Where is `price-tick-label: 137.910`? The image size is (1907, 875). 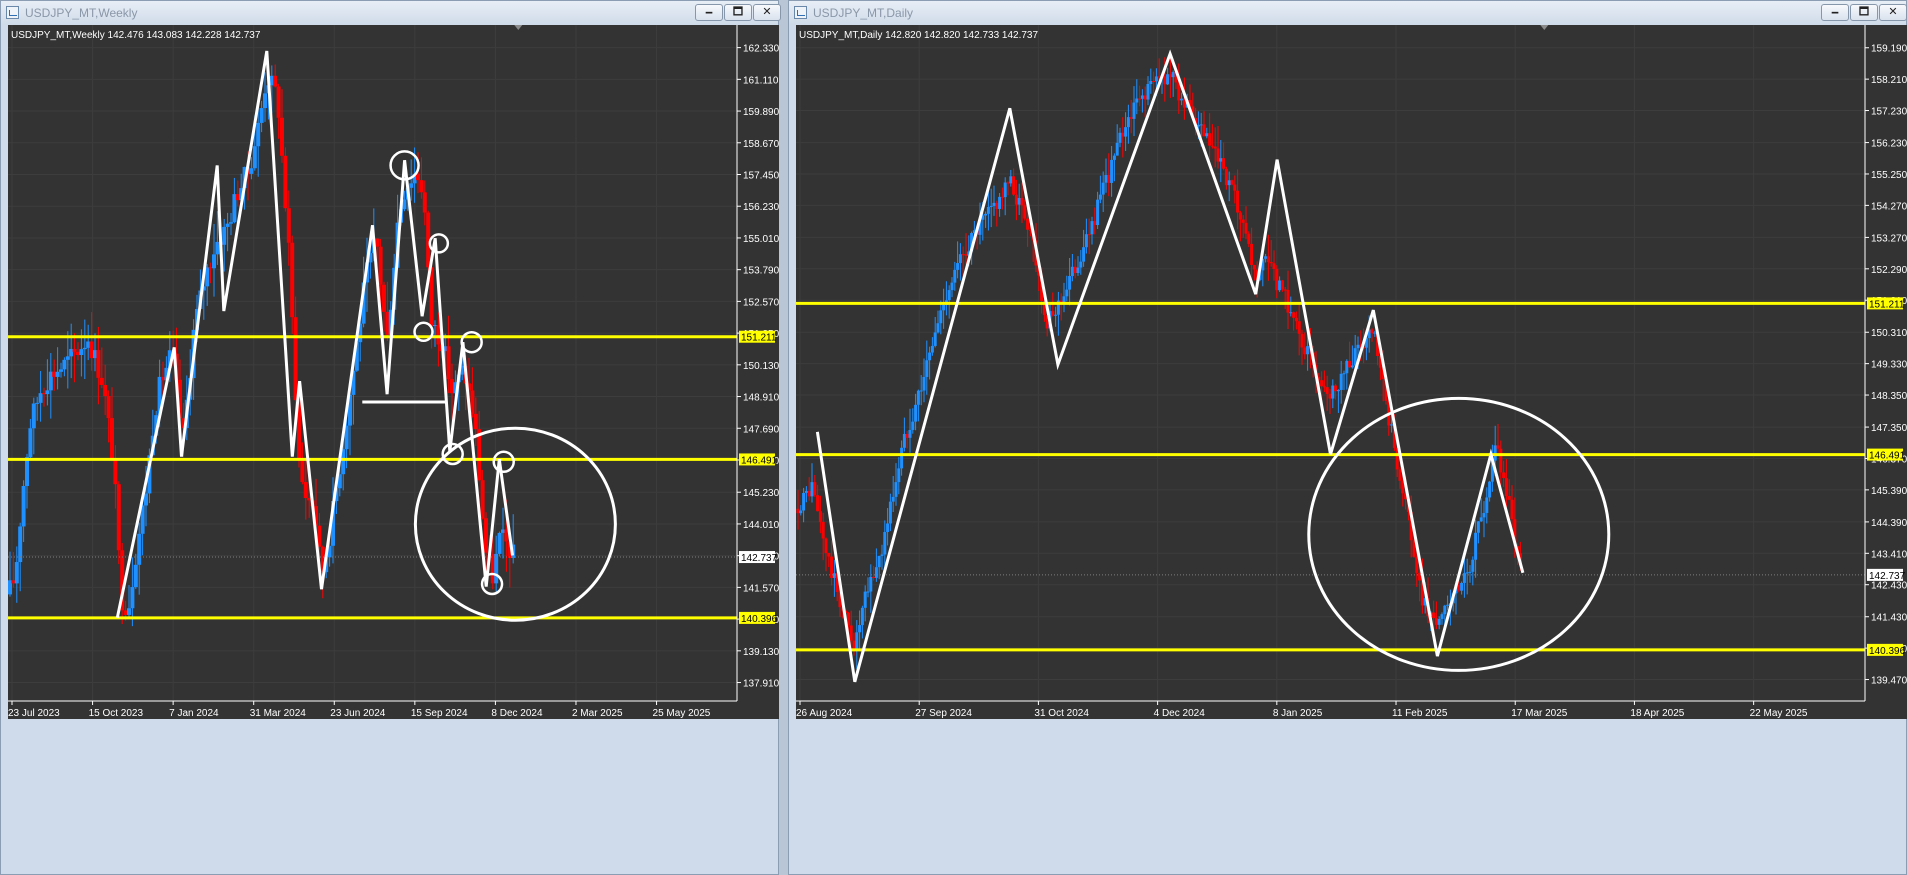 price-tick-label: 137.910 is located at coordinates (761, 684).